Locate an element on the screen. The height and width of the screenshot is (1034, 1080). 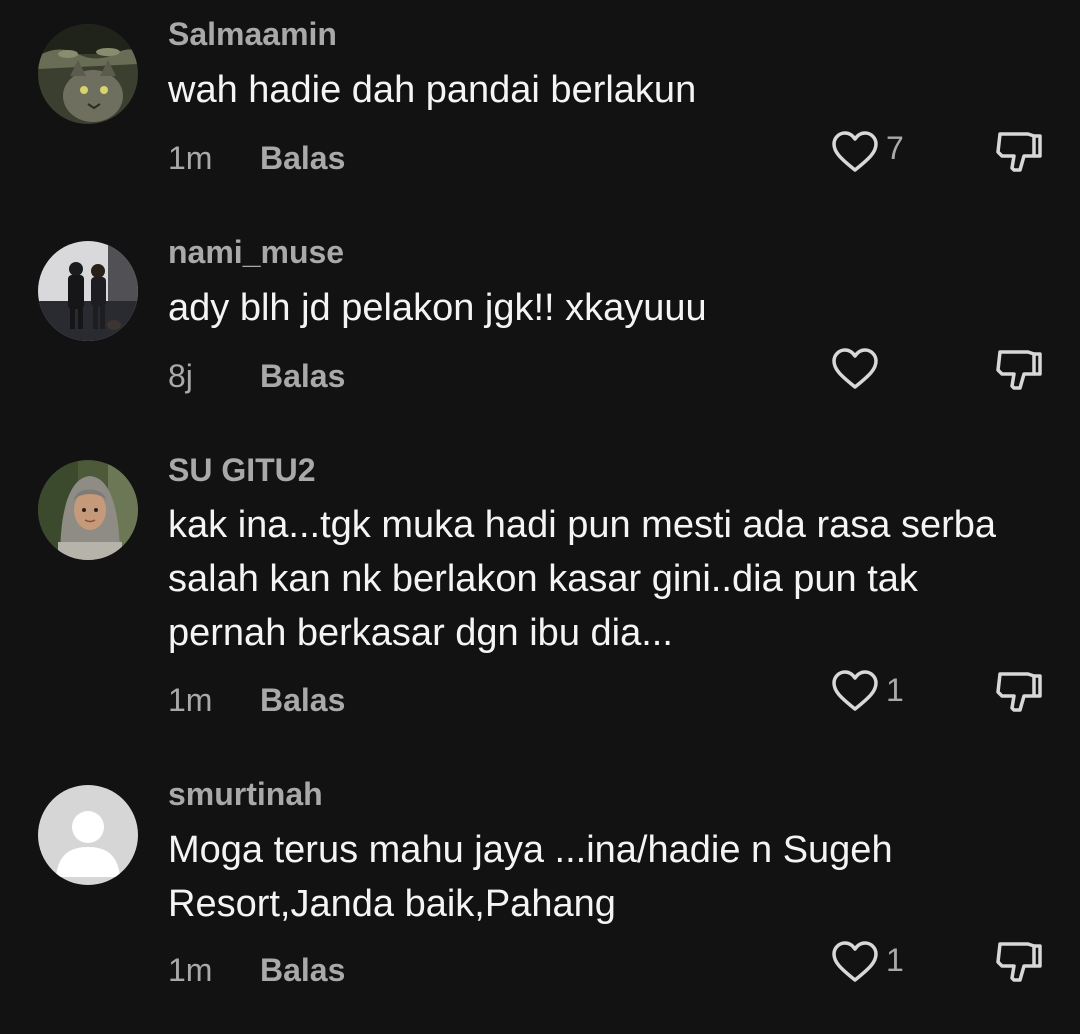
comment-username: smurtinah is located at coordinates (245, 794).